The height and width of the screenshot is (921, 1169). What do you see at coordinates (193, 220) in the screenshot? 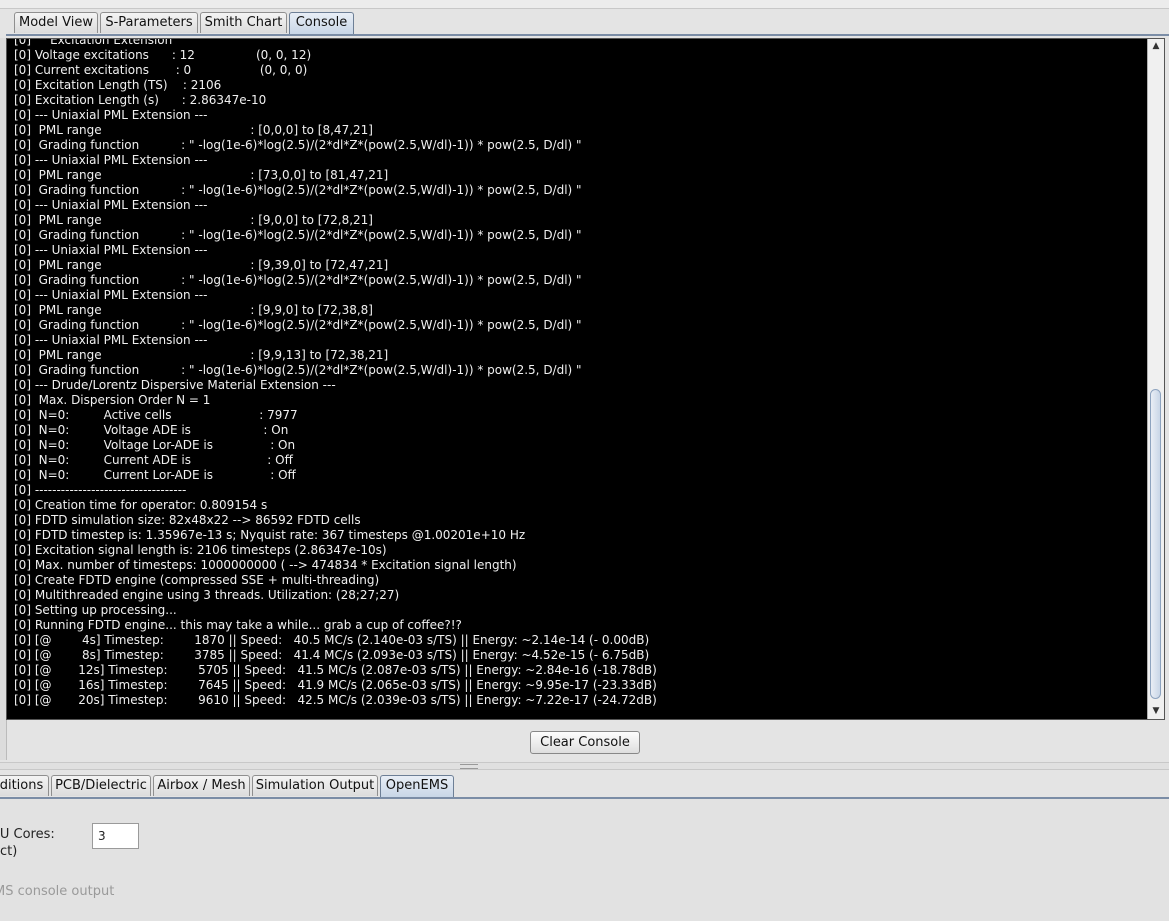
I see `console-line: [0] PML range : [9,0,0] to [72,8,21]` at bounding box center [193, 220].